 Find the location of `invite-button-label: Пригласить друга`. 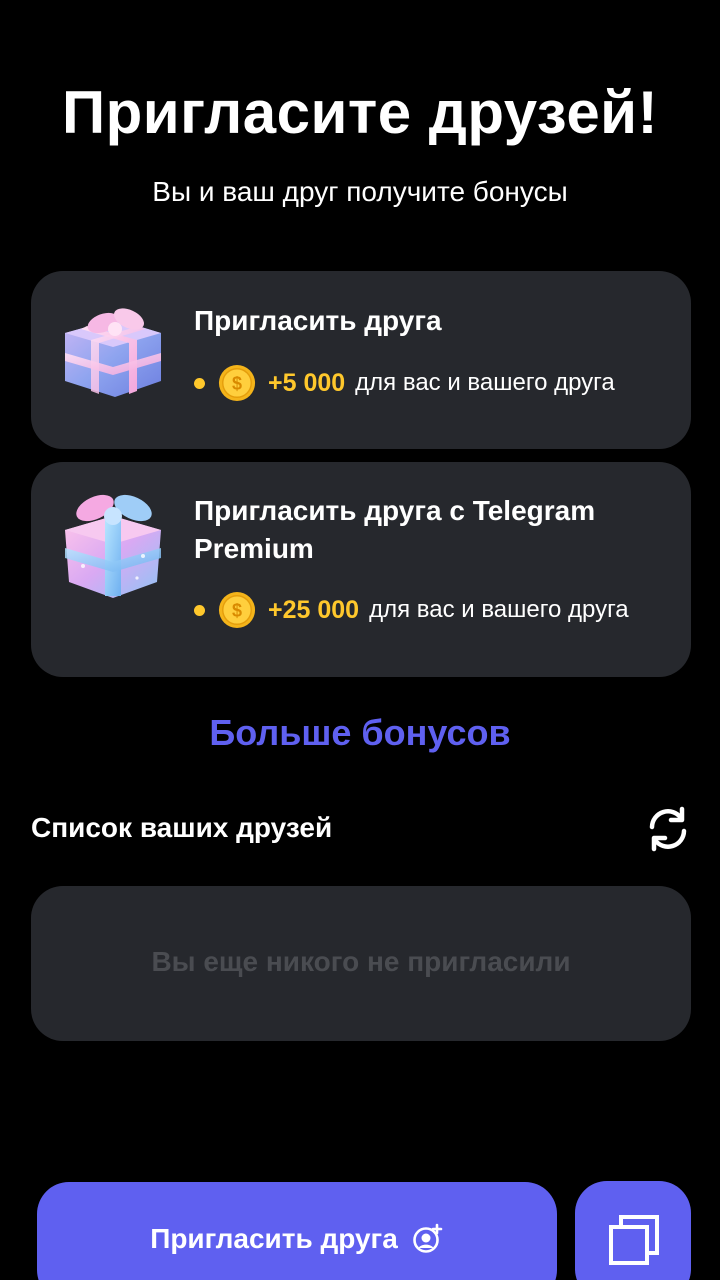

invite-button-label: Пригласить друга is located at coordinates (274, 1238).